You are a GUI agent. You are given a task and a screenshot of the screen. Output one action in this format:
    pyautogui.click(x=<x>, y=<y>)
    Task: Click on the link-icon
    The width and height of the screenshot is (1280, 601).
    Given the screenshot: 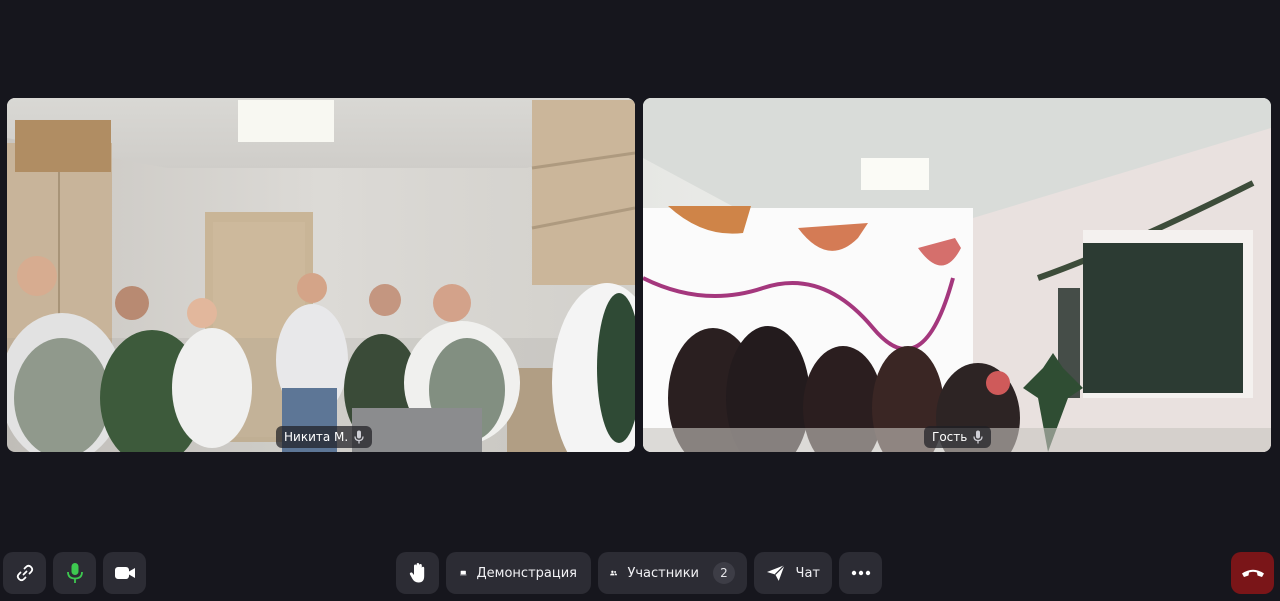 What is the action you would take?
    pyautogui.click(x=24, y=573)
    